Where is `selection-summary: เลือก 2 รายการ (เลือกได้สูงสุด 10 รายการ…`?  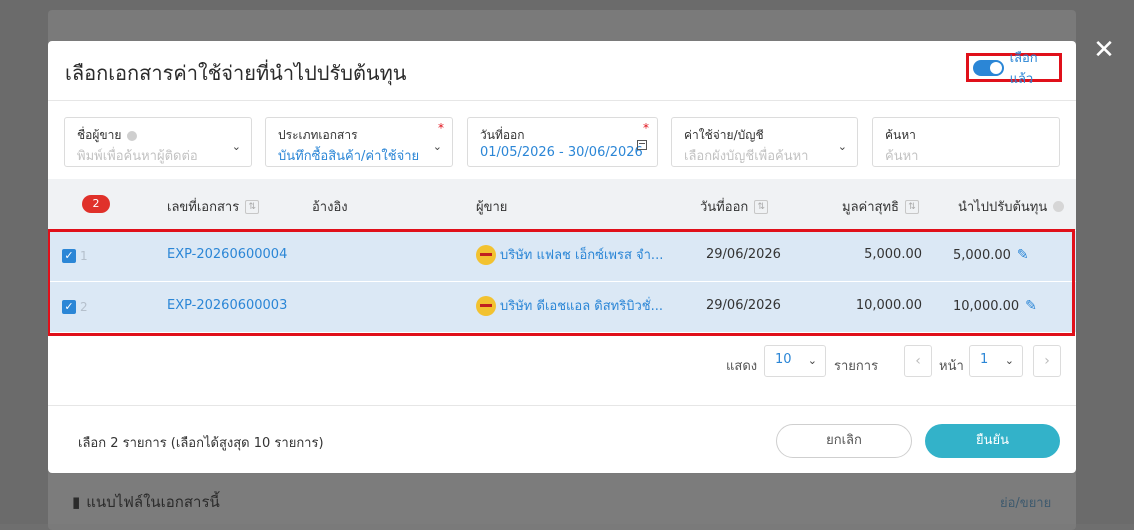
selection-summary: เลือก 2 รายการ (เลือกได้สูงสุด 10 รายการ… is located at coordinates (201, 443).